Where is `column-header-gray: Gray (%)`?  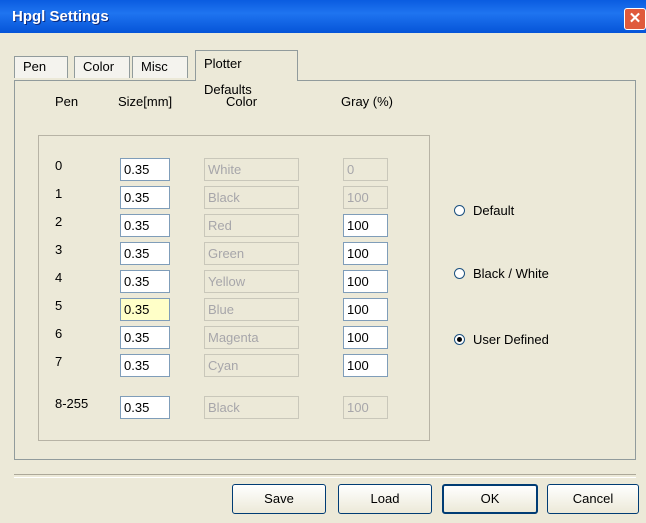 column-header-gray: Gray (%) is located at coordinates (367, 101).